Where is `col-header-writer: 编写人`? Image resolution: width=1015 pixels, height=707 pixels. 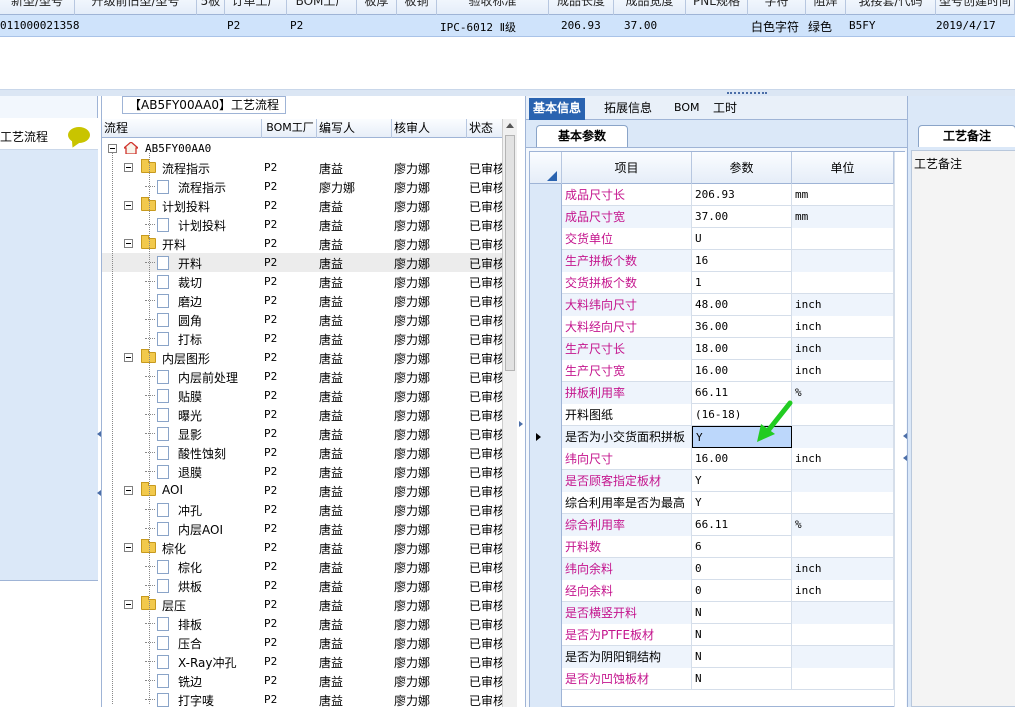 col-header-writer: 编写人 is located at coordinates (354, 128).